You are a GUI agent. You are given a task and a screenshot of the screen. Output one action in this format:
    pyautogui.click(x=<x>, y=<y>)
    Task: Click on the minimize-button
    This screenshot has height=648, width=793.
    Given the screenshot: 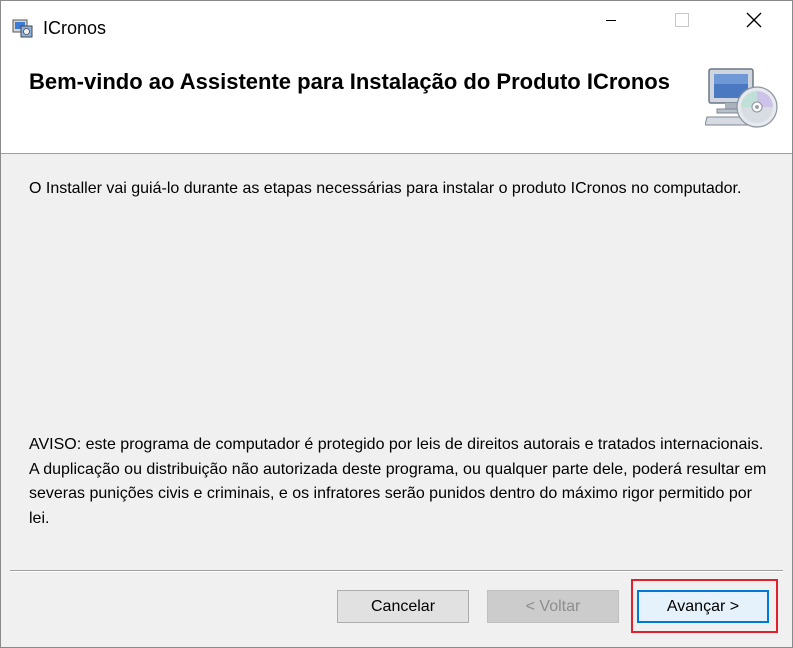 What is the action you would take?
    pyautogui.click(x=611, y=20)
    